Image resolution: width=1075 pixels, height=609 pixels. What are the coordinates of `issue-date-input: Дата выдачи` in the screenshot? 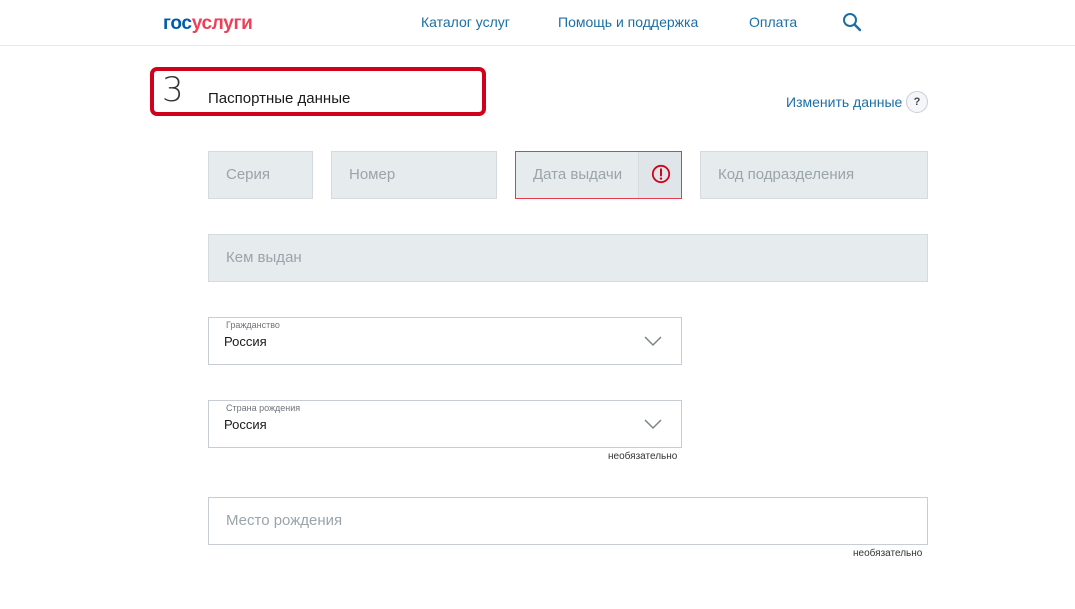 It's located at (598, 175).